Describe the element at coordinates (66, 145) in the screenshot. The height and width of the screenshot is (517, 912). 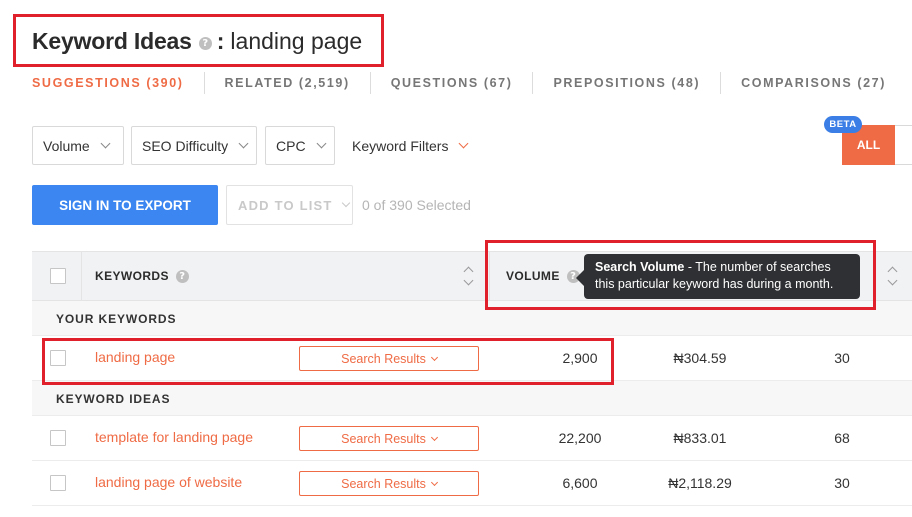
I see `volume-filter-label: Volume` at that location.